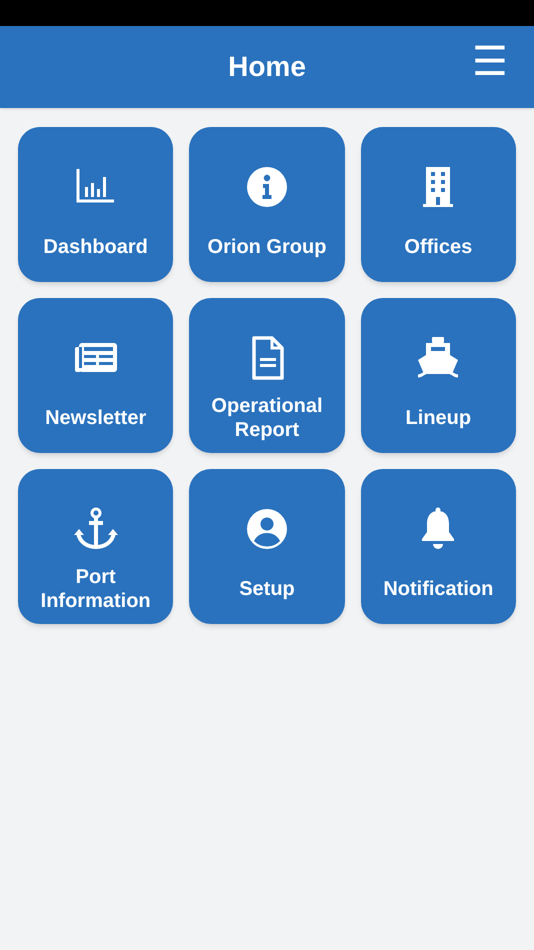 Image resolution: width=534 pixels, height=950 pixels. Describe the element at coordinates (267, 67) in the screenshot. I see `header-title: Home` at that location.